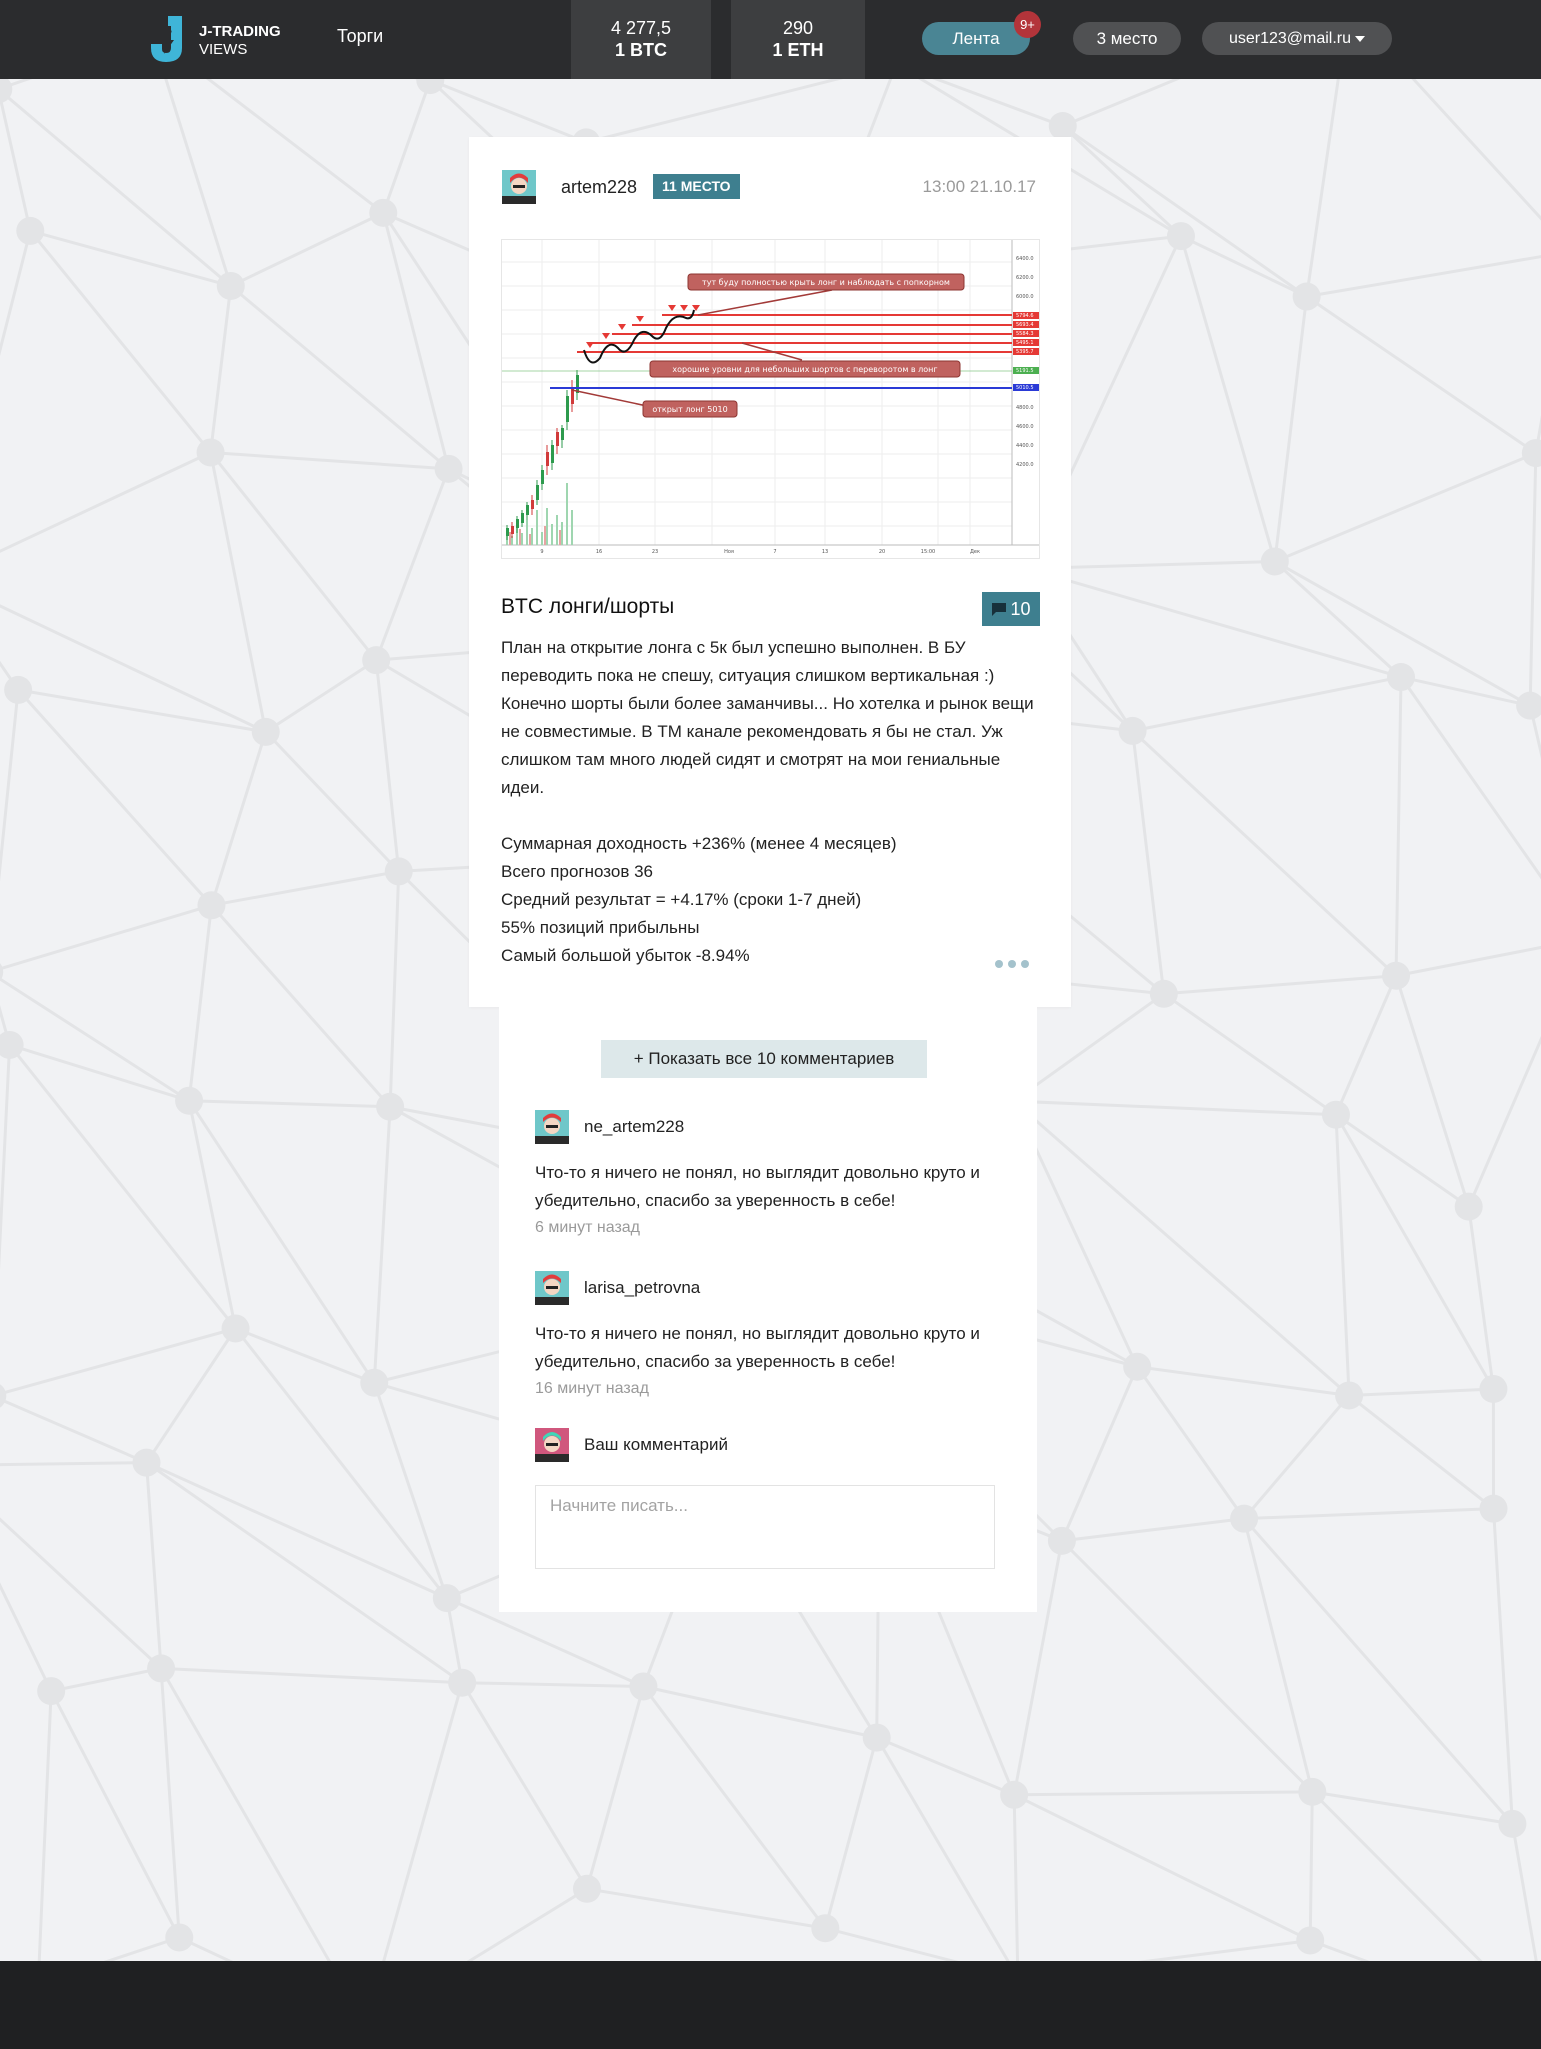  I want to click on price-label: 4600.0, so click(1025, 427).